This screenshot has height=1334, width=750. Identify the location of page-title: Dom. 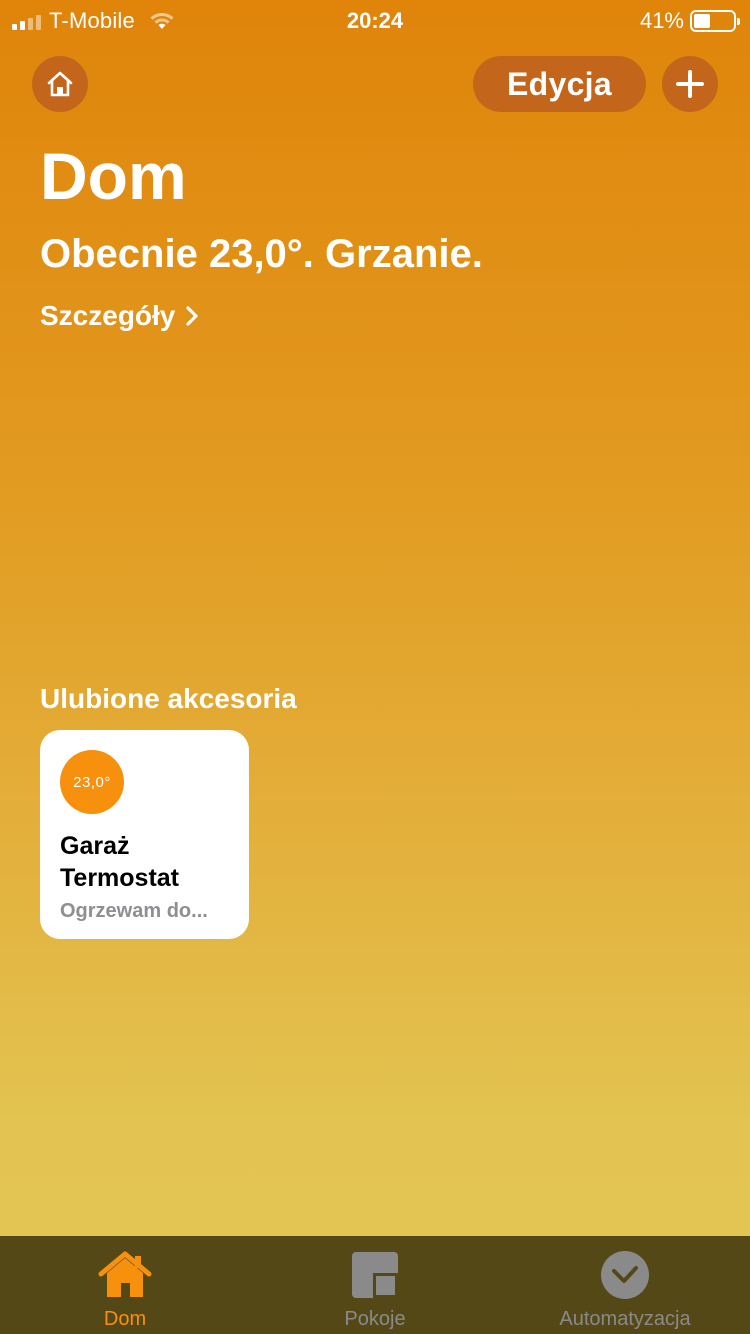
(113, 176).